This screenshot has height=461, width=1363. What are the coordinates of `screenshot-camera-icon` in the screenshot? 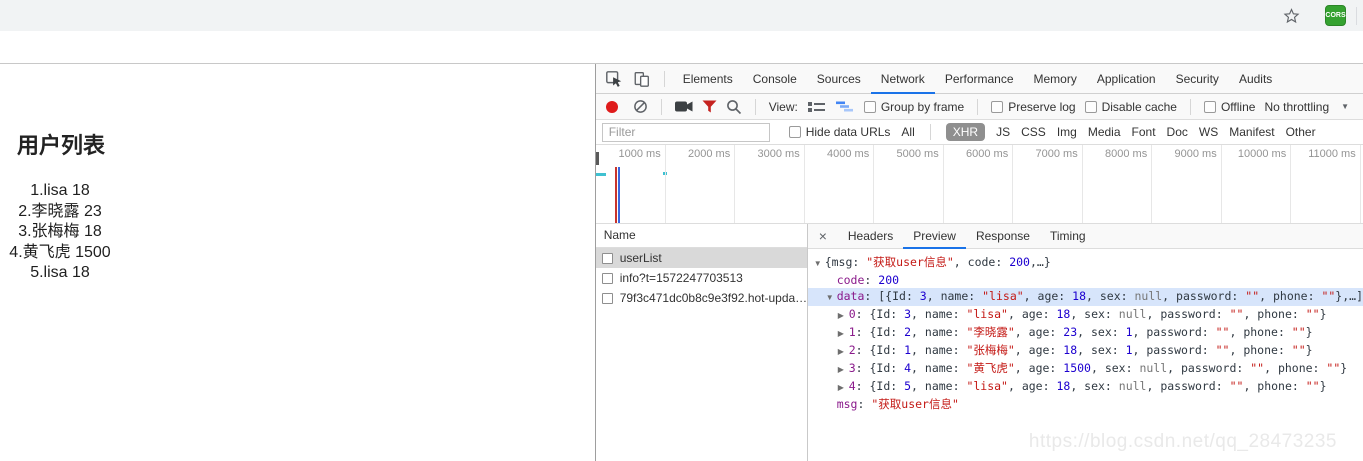 It's located at (683, 106).